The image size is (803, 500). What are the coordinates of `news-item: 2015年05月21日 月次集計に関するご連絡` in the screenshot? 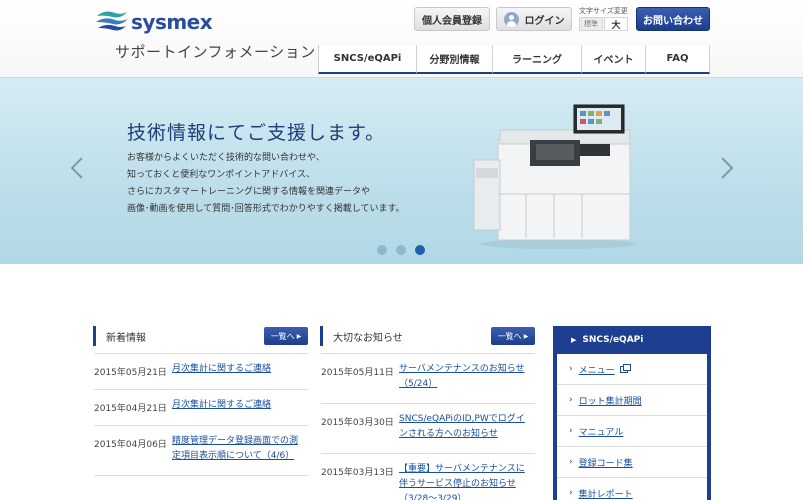 It's located at (201, 372).